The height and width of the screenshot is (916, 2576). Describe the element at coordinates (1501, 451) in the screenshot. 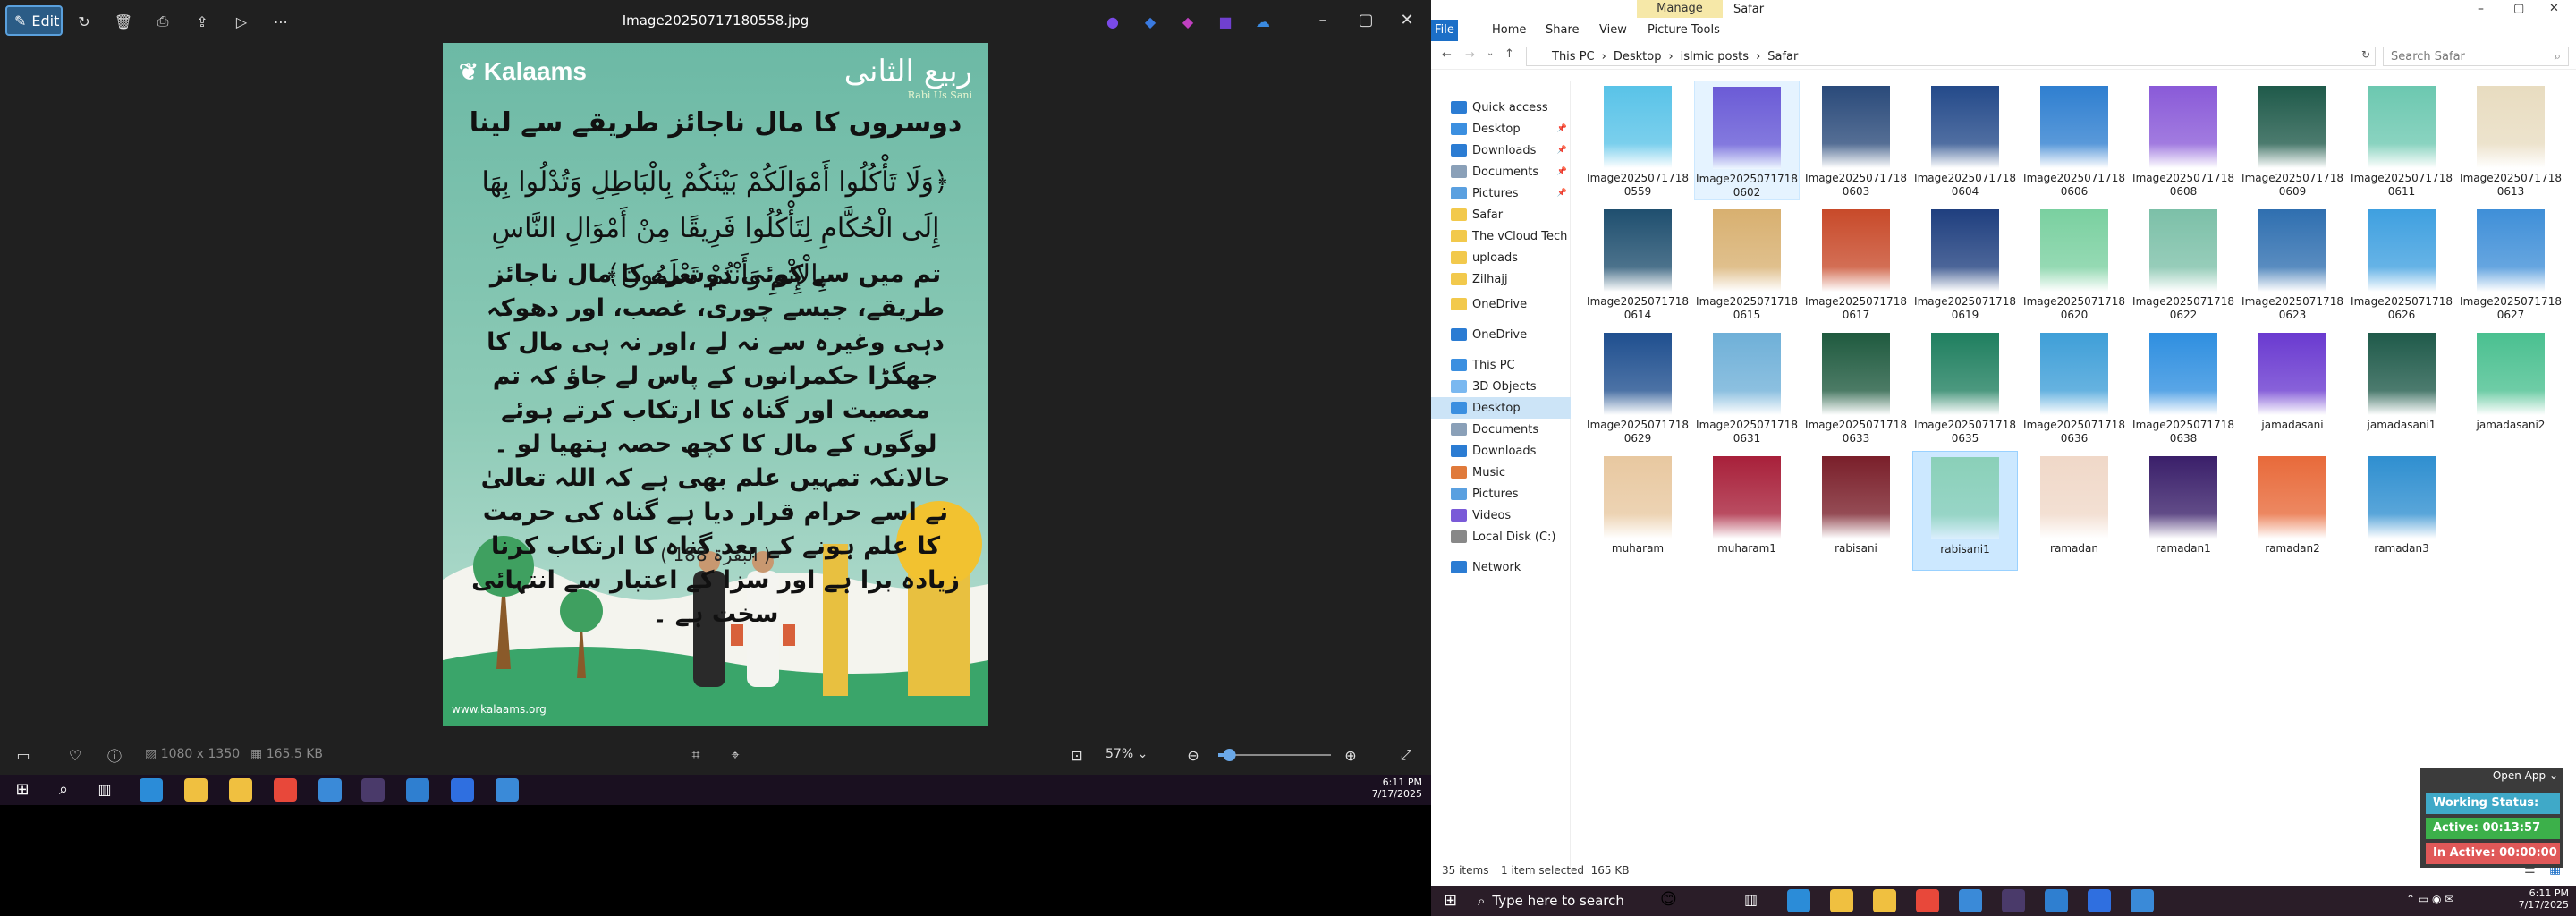

I see `nav-item-downloads: Downloads` at that location.